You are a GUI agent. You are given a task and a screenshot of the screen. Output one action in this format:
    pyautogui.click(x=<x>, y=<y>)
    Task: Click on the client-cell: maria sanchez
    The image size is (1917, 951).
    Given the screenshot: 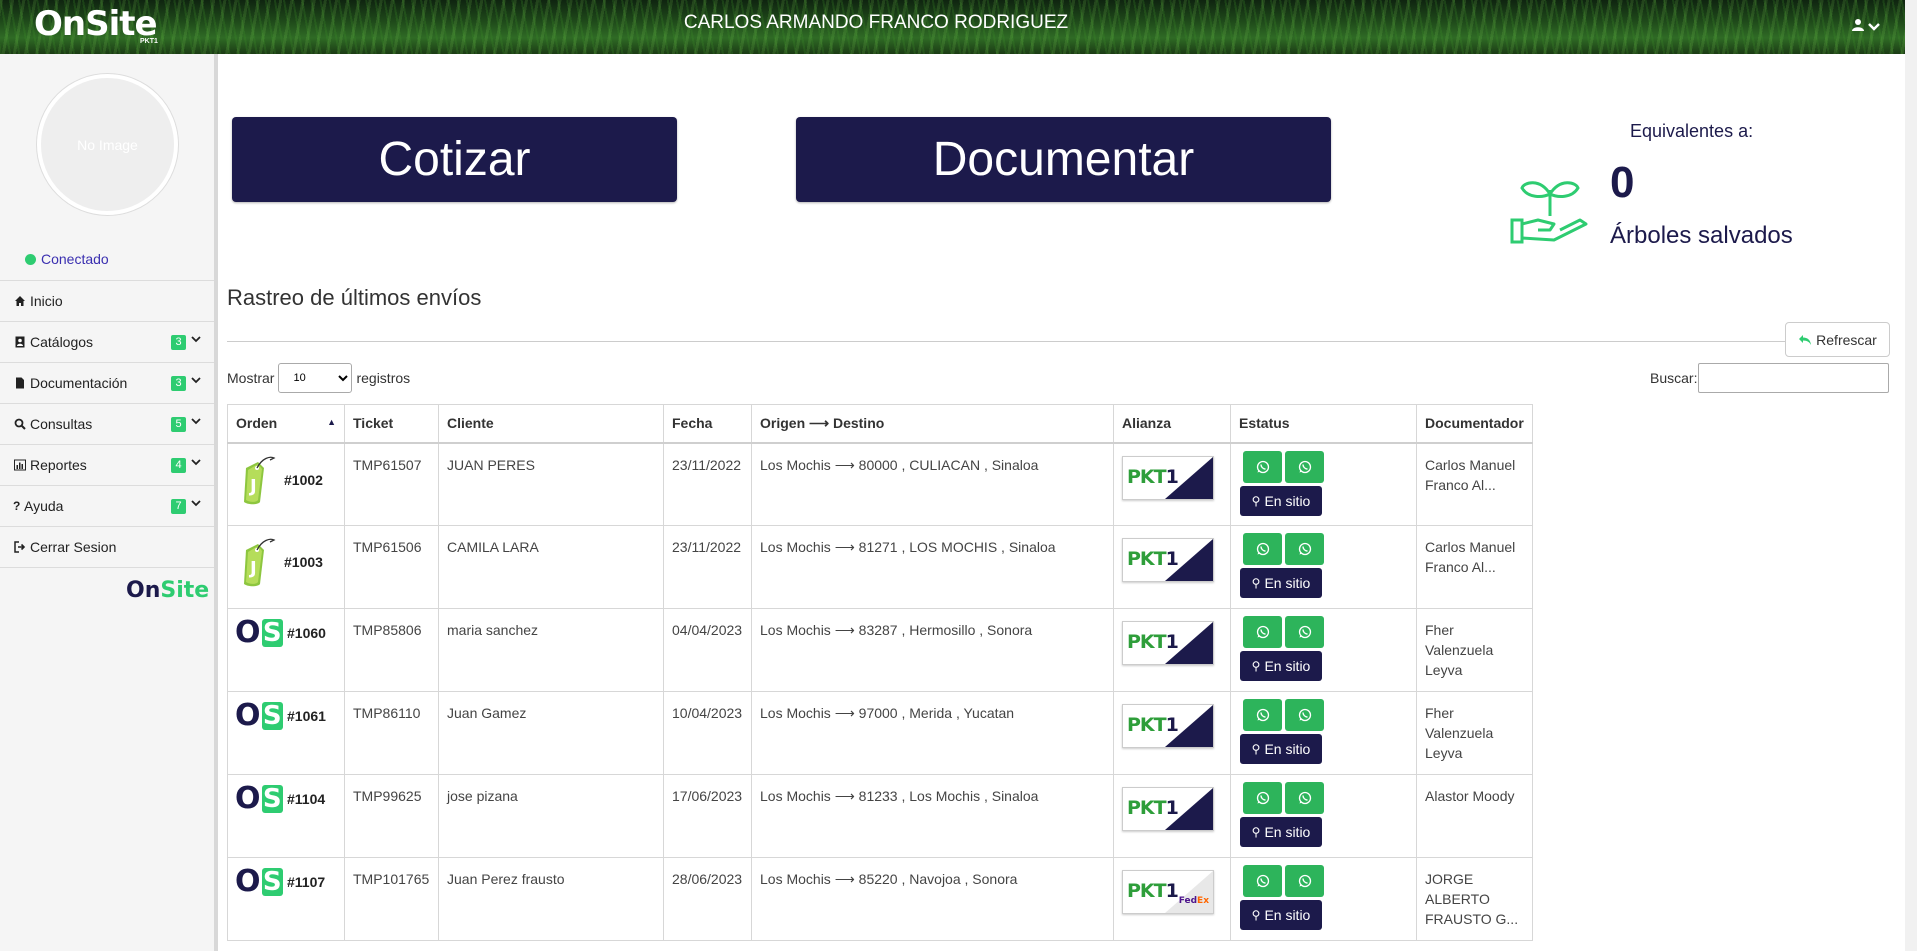 What is the action you would take?
    pyautogui.click(x=551, y=650)
    